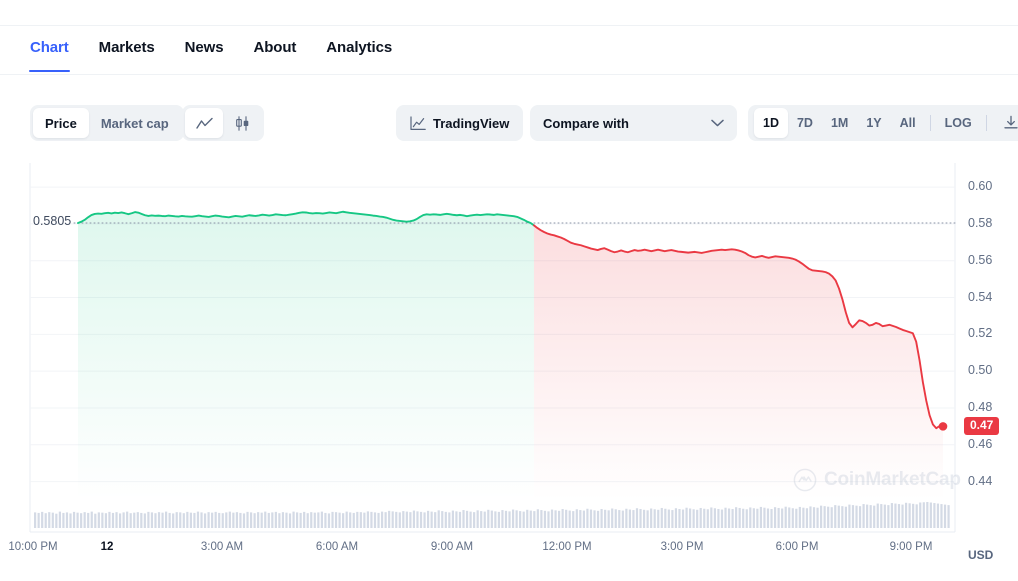  What do you see at coordinates (797, 547) in the screenshot?
I see `x-axis-tick-label: 6:00 PM` at bounding box center [797, 547].